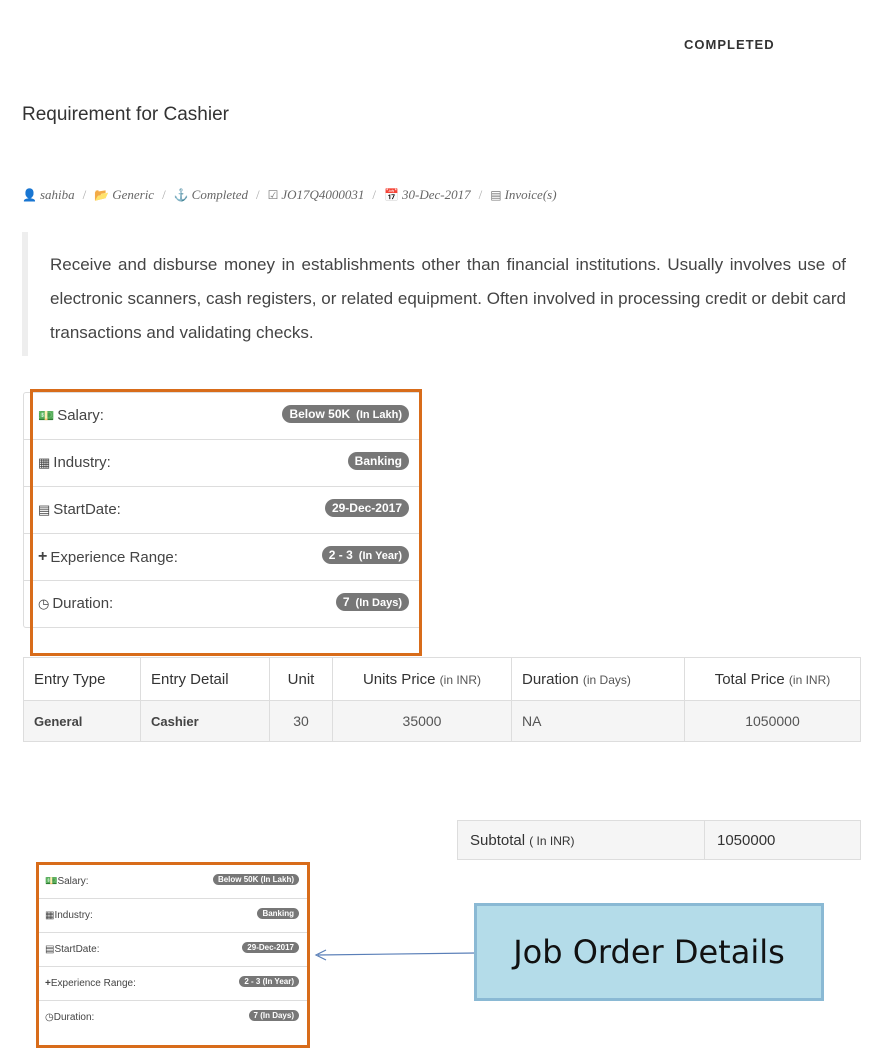  I want to click on subtotal-table: Subtotal ( In INR) 1050000, so click(659, 840).